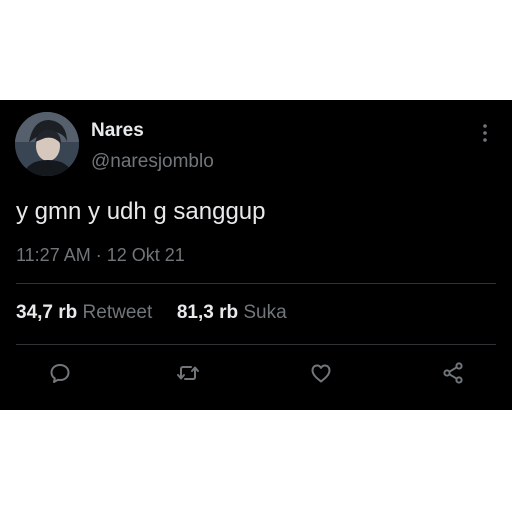 The width and height of the screenshot is (512, 512). I want to click on retweet-stat: 34,7 rb Retweet, so click(87, 312).